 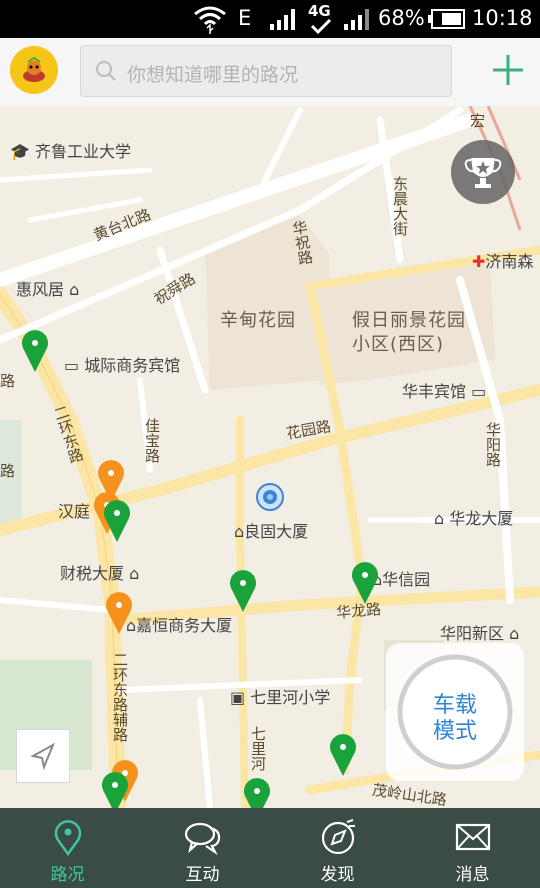 I want to click on road-label: 东晨大街, so click(x=400, y=206).